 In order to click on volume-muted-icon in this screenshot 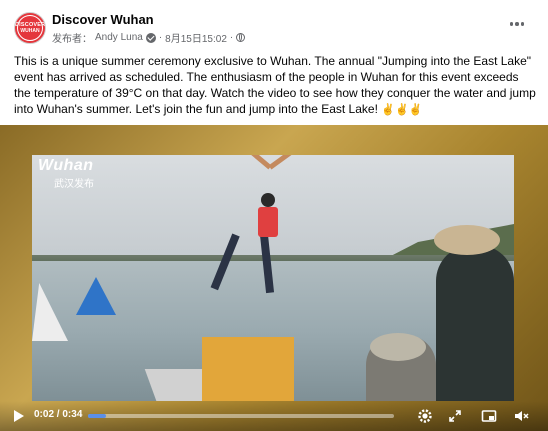, I will do `click(521, 416)`.